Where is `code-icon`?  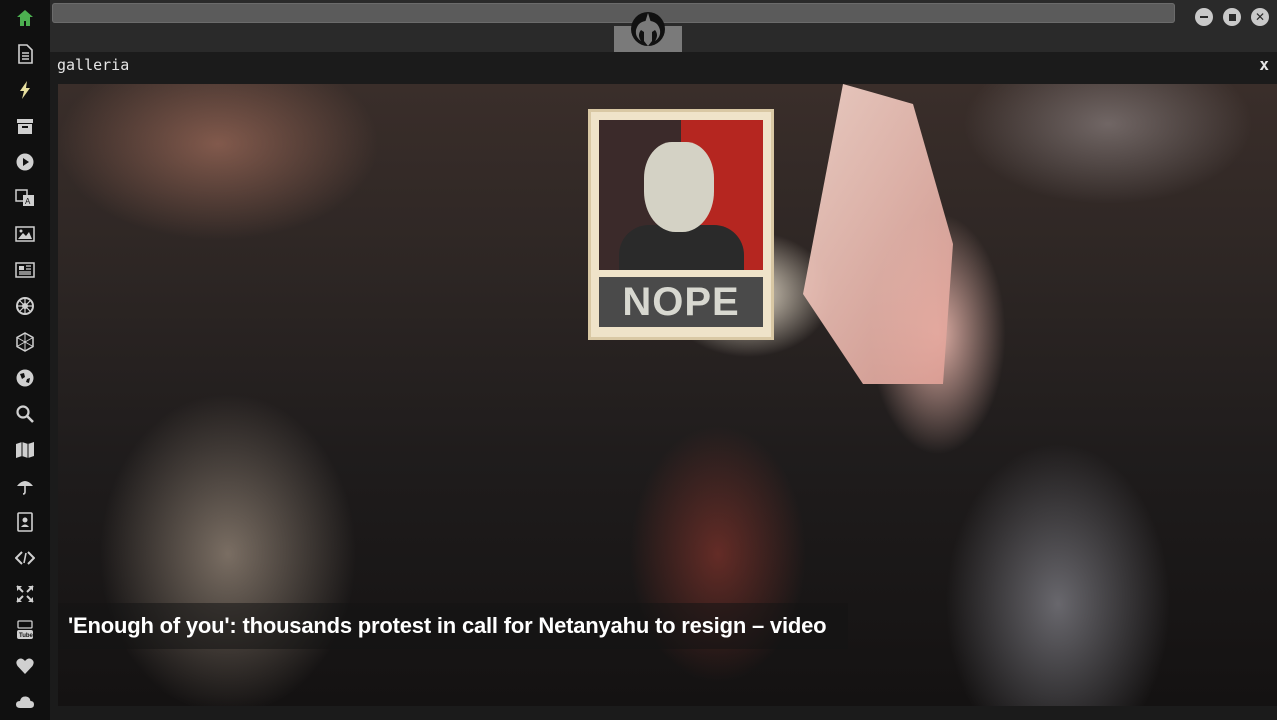
code-icon is located at coordinates (25, 558).